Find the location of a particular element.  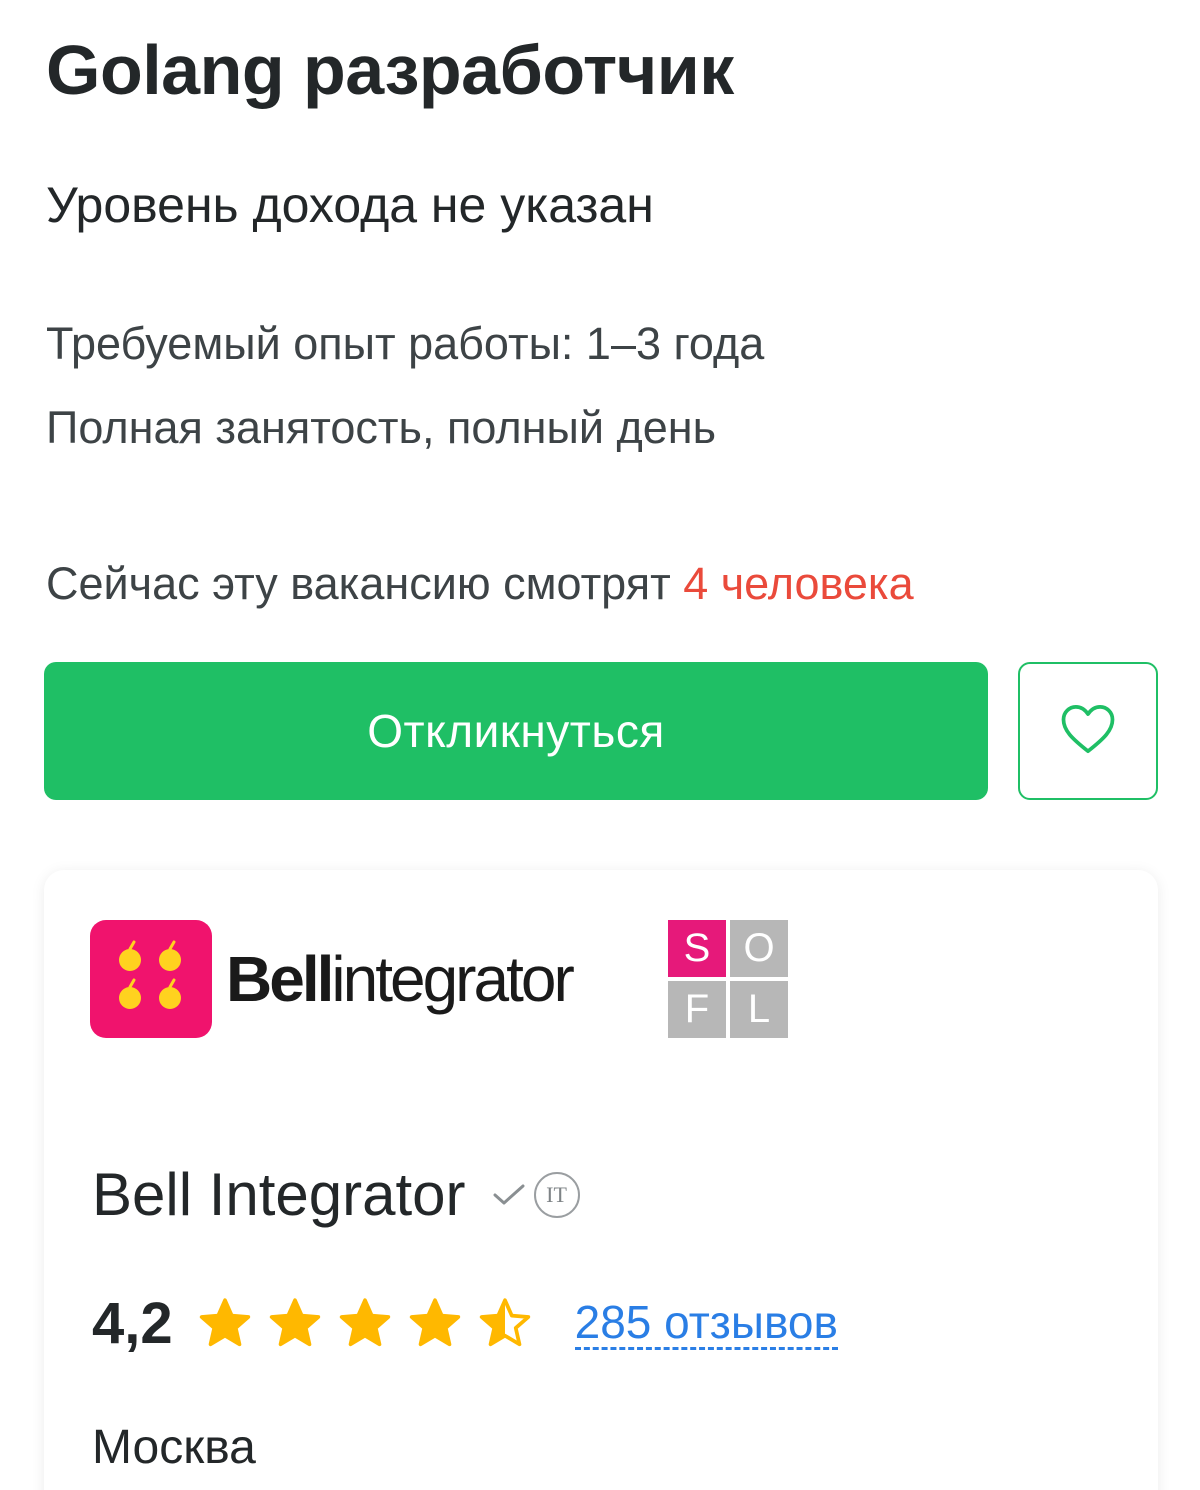

logo-mark is located at coordinates (151, 979).